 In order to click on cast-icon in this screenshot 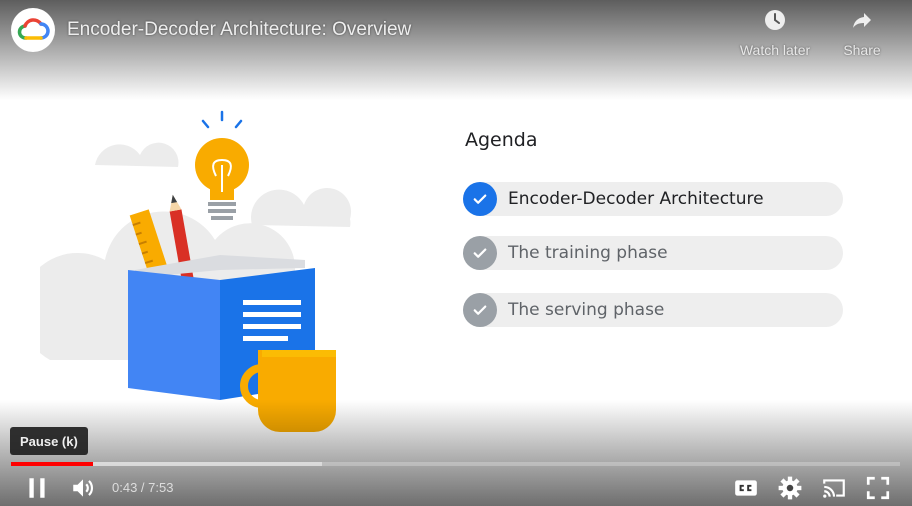, I will do `click(834, 488)`.